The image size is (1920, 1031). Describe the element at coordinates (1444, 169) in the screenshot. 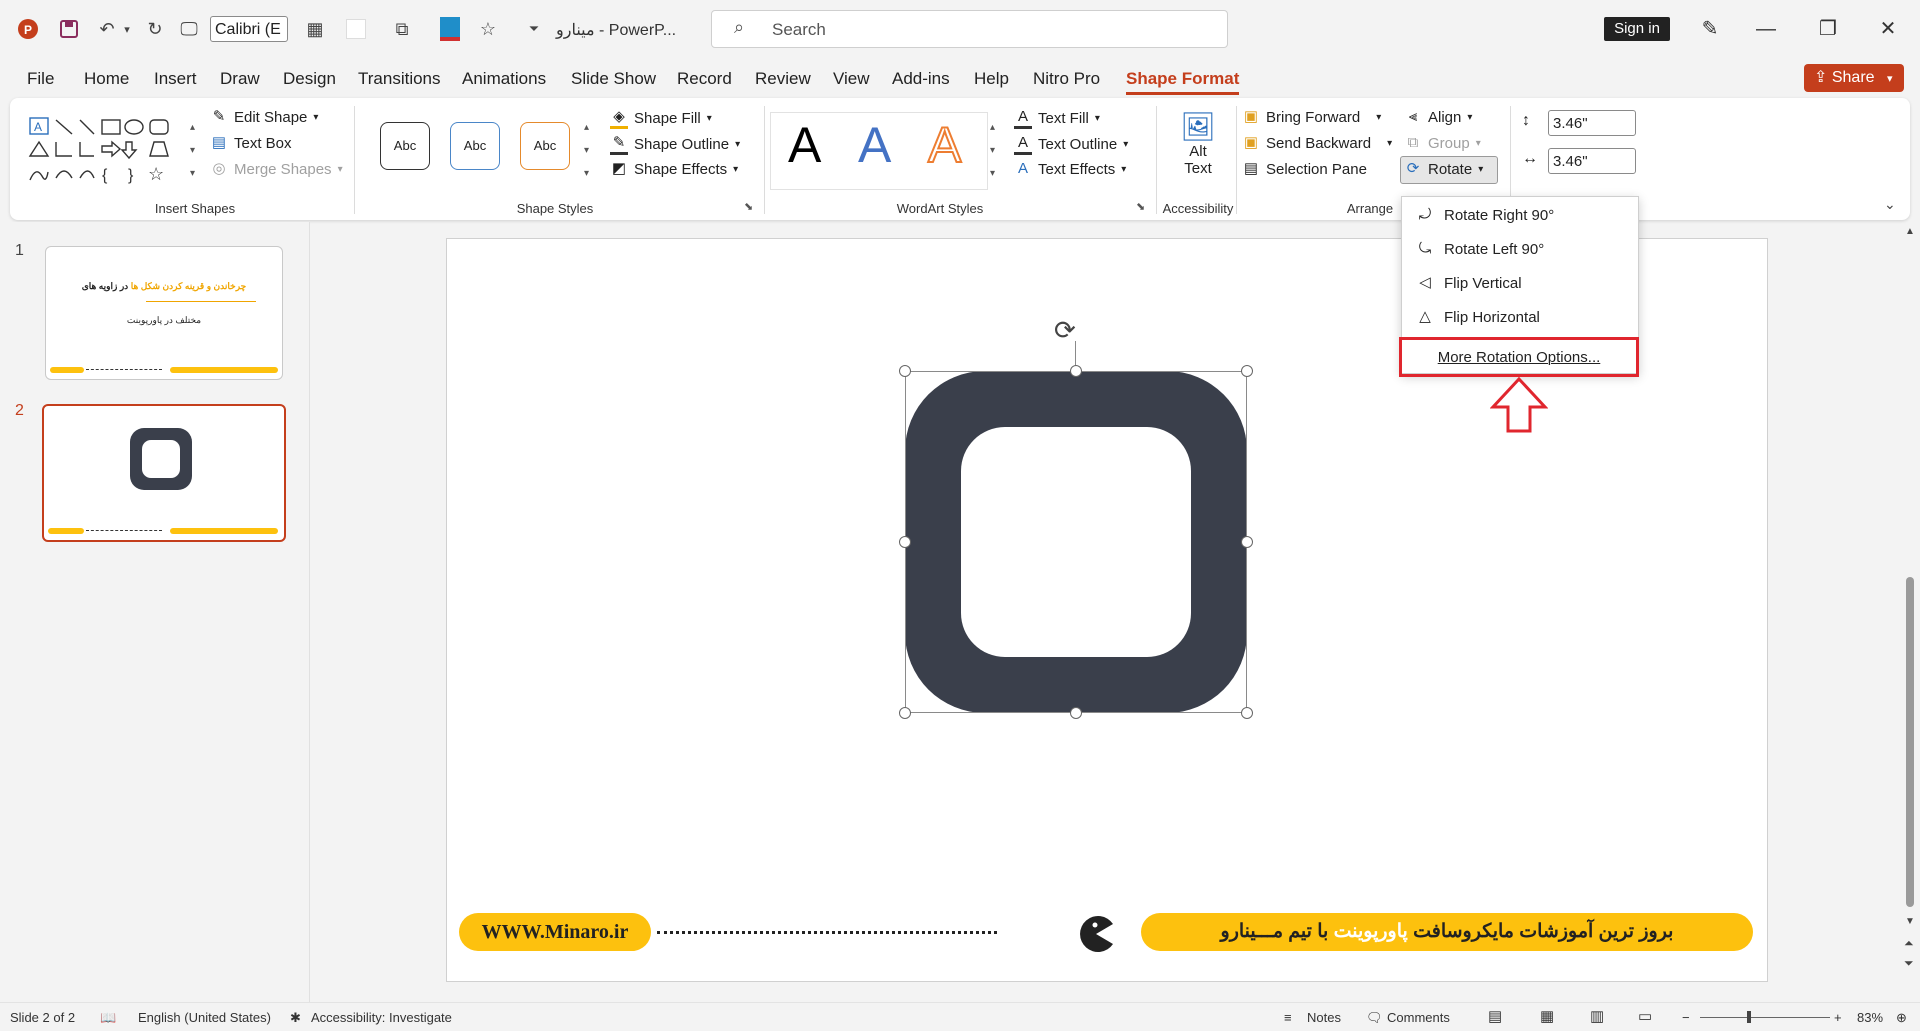

I see `rotate-button: ⟳ Rotate ▾` at that location.